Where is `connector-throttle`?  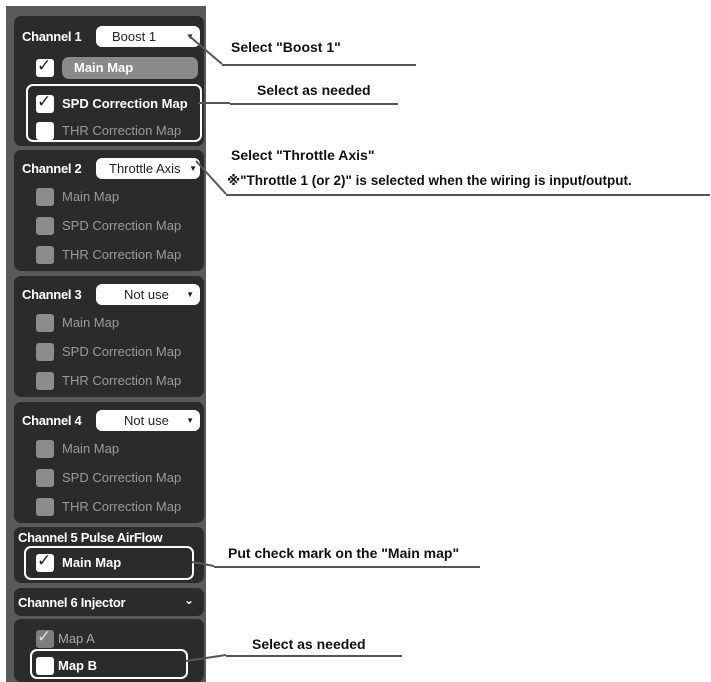 connector-throttle is located at coordinates (211, 177).